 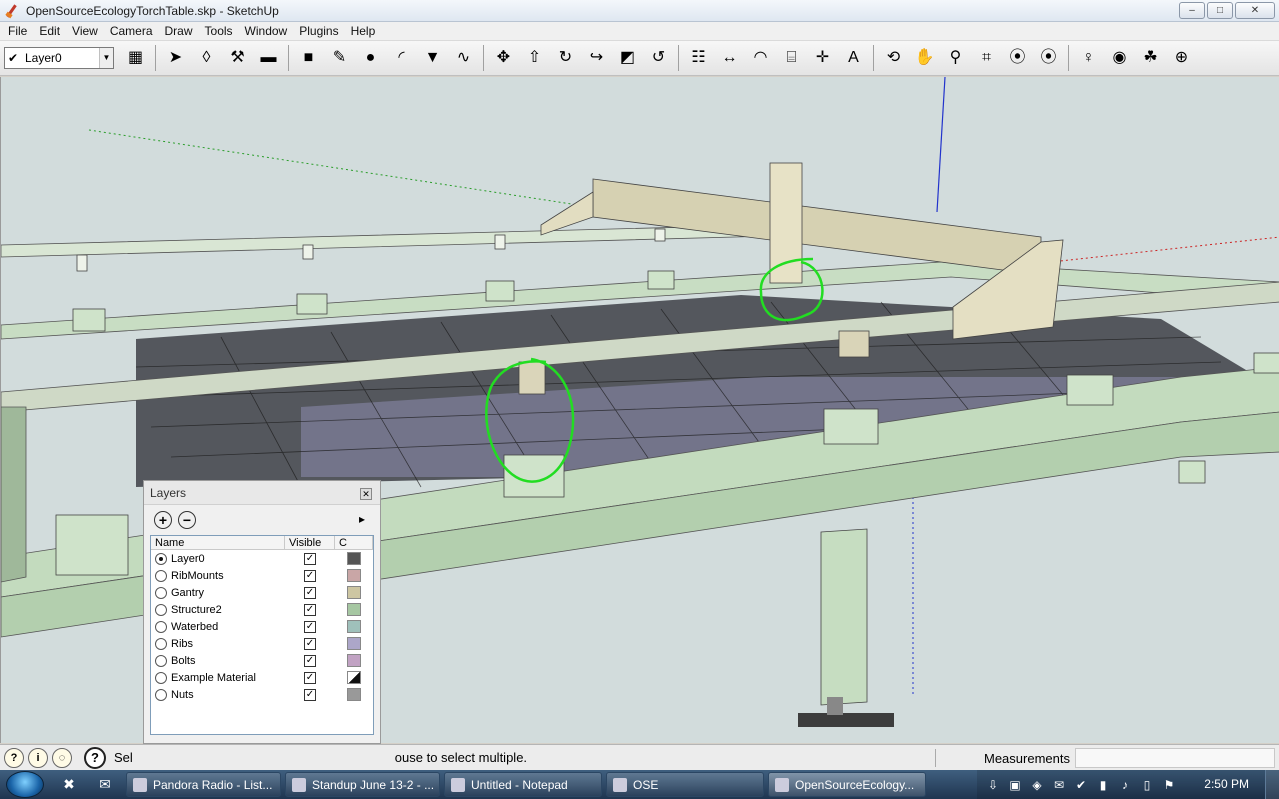 I want to click on orbit-icon: ⟲, so click(x=893, y=58).